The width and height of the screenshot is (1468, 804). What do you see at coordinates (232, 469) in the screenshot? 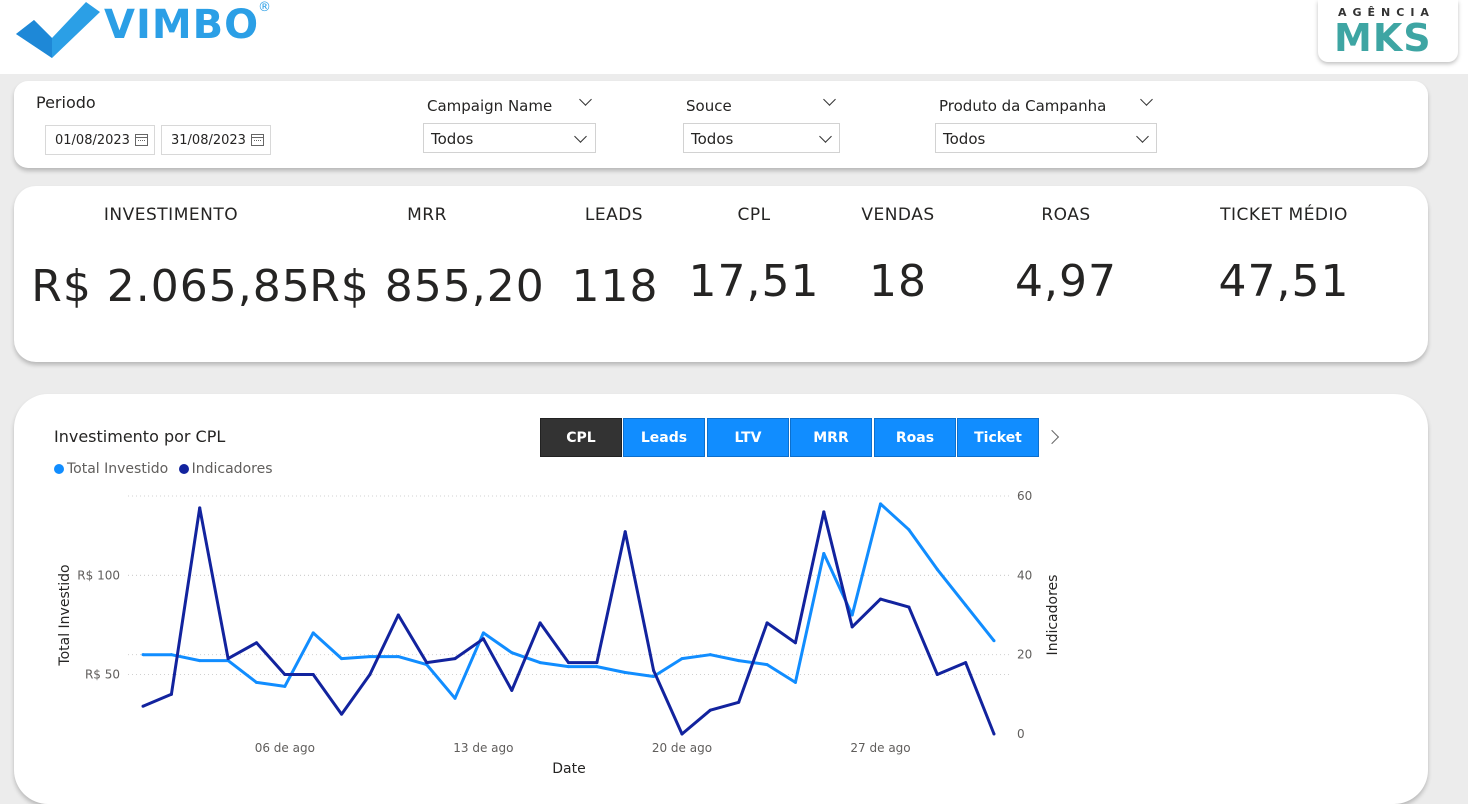
I see `legend-item-indicadores: Indicadores` at bounding box center [232, 469].